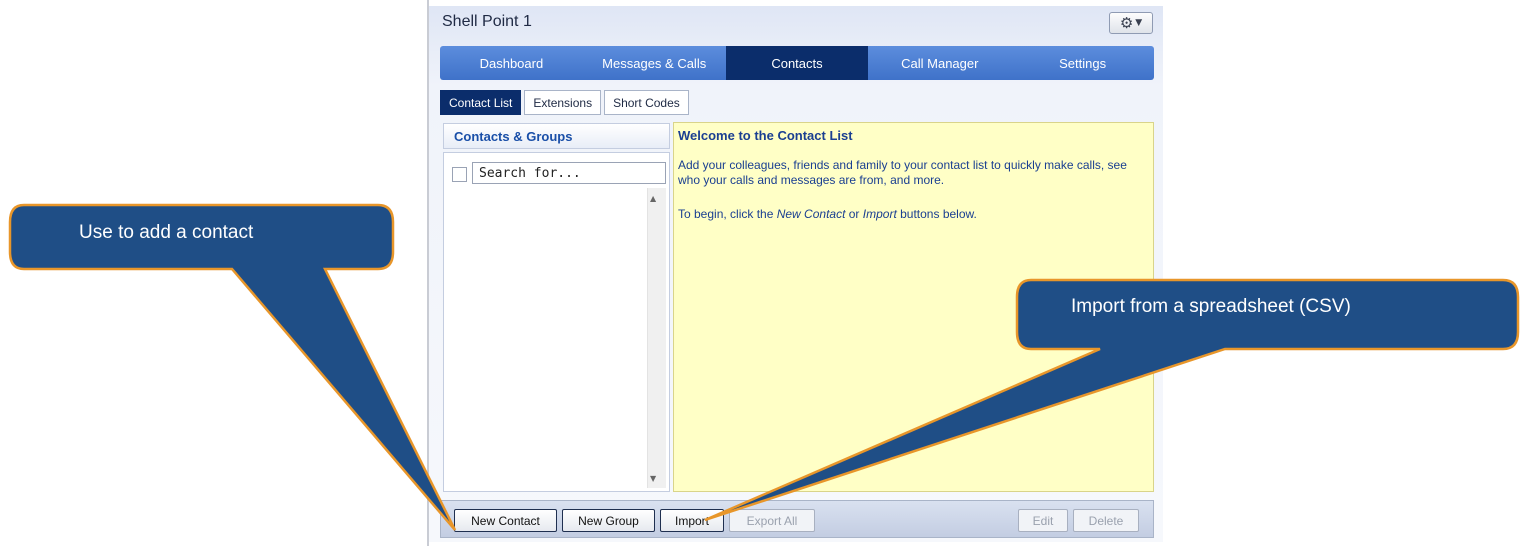 The image size is (1522, 546). I want to click on callout-import-csv: Import from a spreadsheet (CSV), so click(1211, 306).